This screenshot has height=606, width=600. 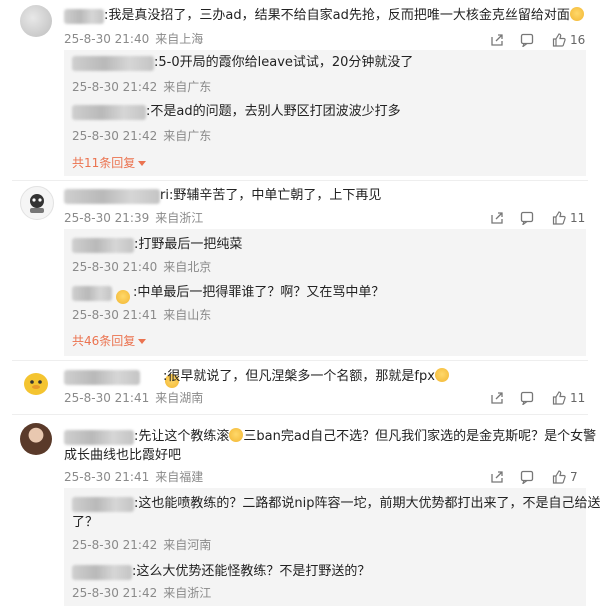 What do you see at coordinates (109, 341) in the screenshot?
I see `view-more-replies: 共46条回复` at bounding box center [109, 341].